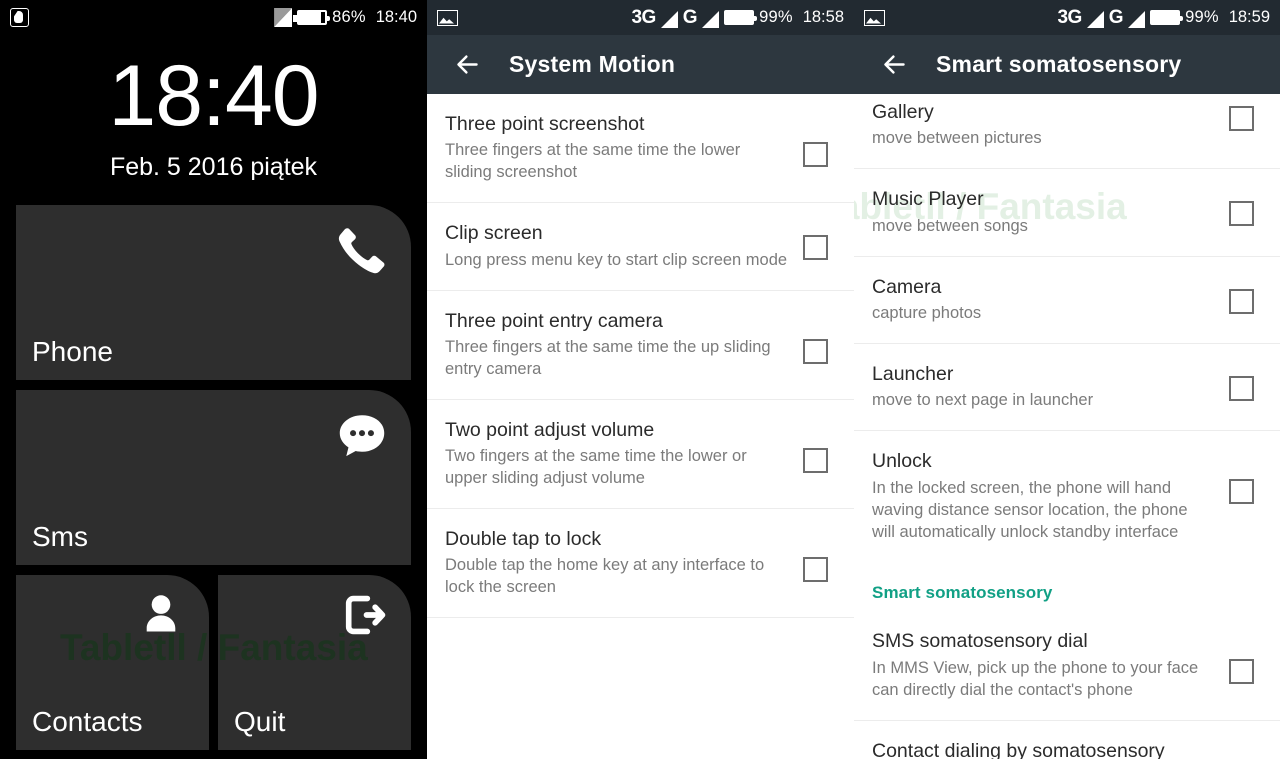 The image size is (1280, 759). Describe the element at coordinates (1067, 300) in the screenshot. I see `list-item: Camera capture photos` at that location.